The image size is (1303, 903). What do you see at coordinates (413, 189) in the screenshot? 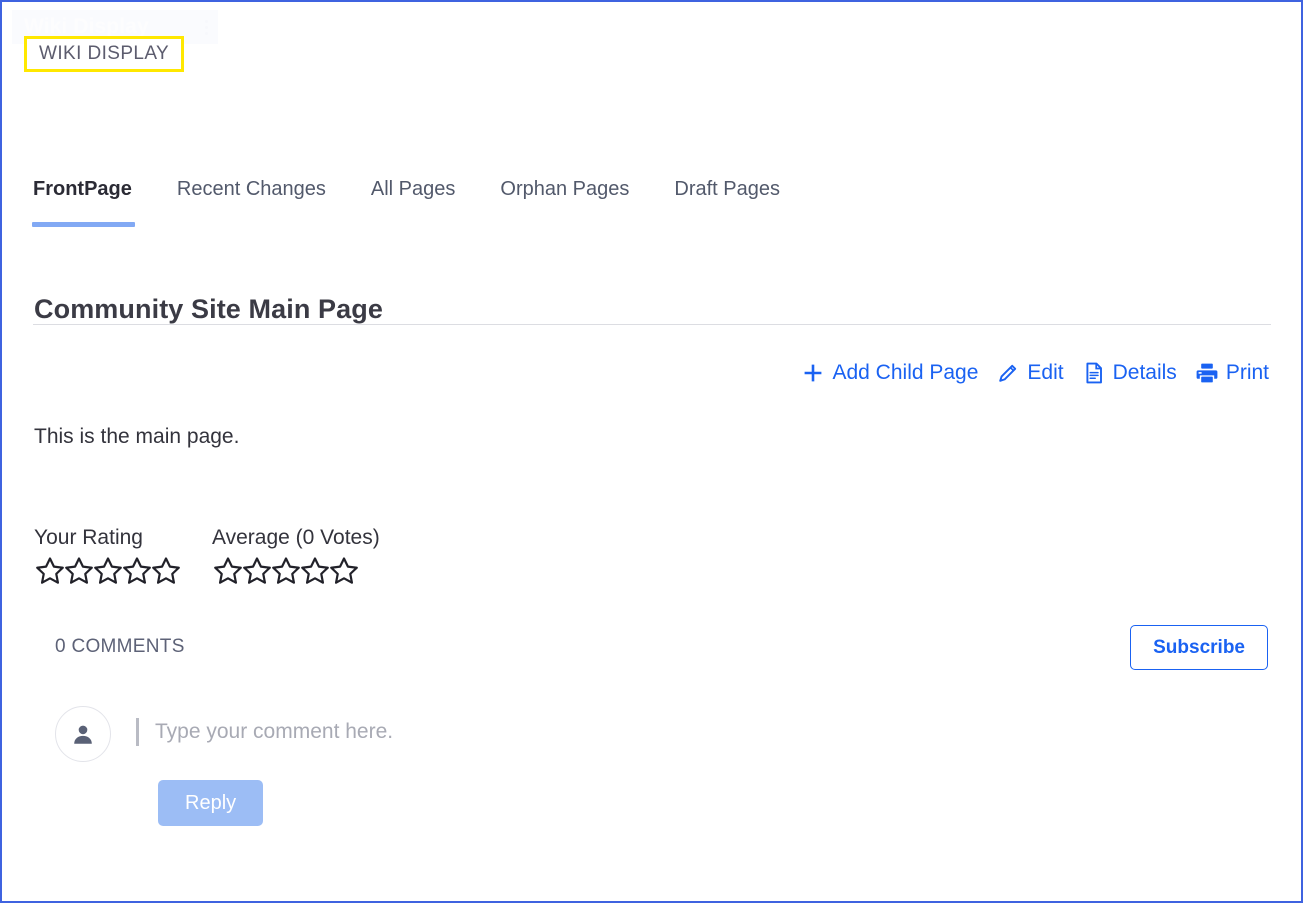
I see `tab-all-pages-label: All Pages` at bounding box center [413, 189].